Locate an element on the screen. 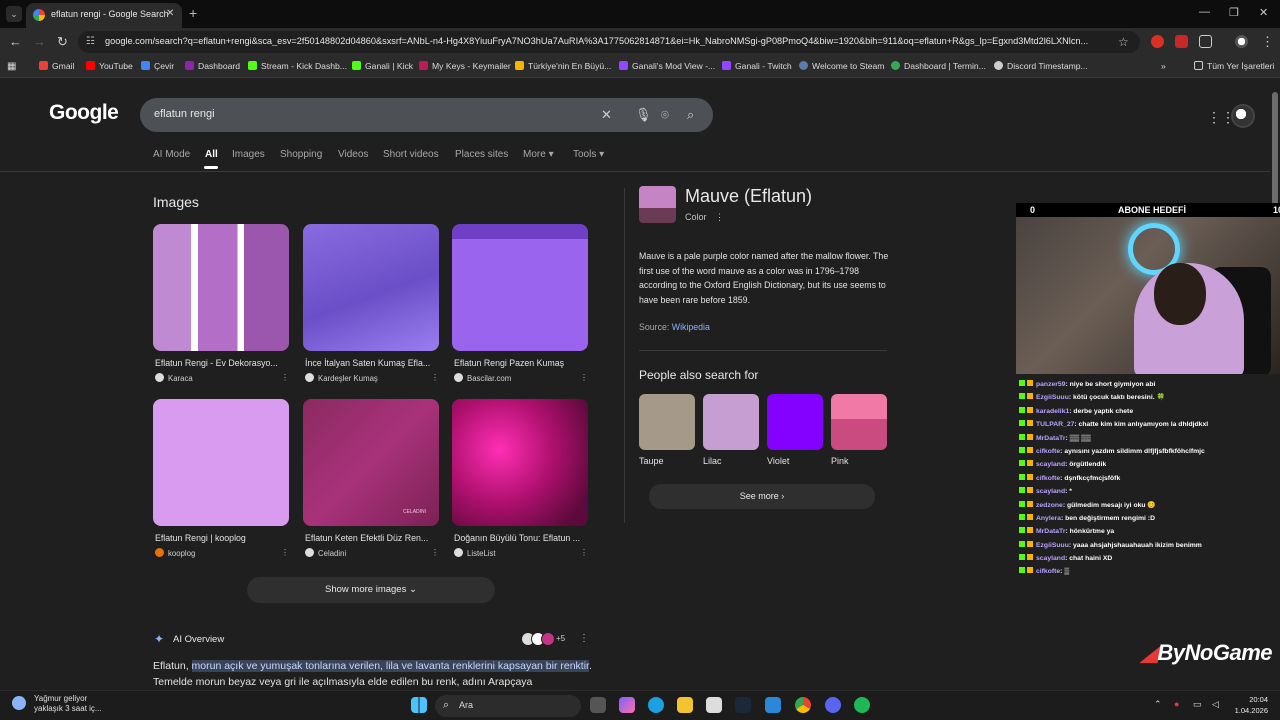 The height and width of the screenshot is (720, 1280). image-result: Eflatun Rengi Pazen Kumaş Bascilar.com ⋮ is located at coordinates (520, 303).